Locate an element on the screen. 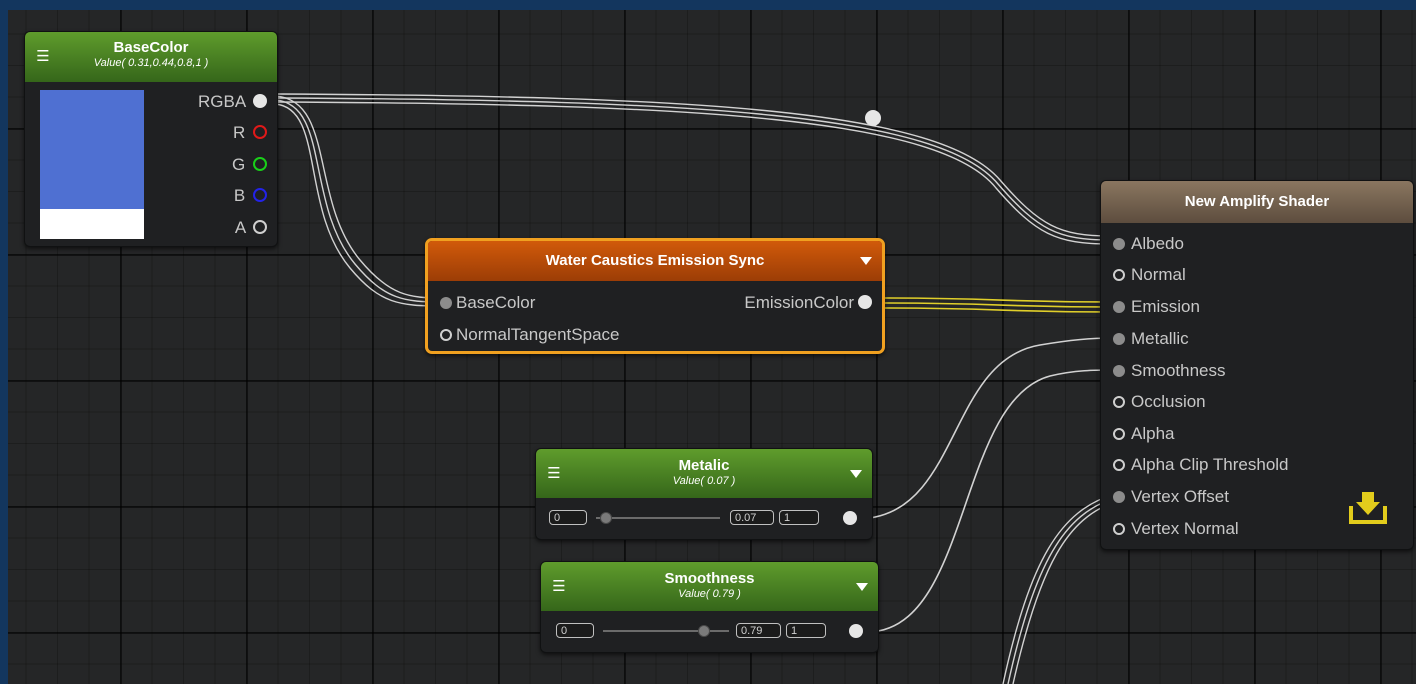 The height and width of the screenshot is (684, 1416). output-port-a: A is located at coordinates (251, 228).